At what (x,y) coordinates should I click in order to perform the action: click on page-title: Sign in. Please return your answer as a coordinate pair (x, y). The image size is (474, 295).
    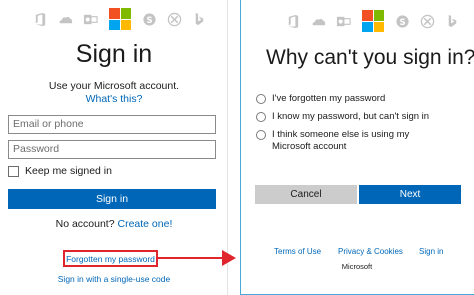
    Looking at the image, I should click on (114, 54).